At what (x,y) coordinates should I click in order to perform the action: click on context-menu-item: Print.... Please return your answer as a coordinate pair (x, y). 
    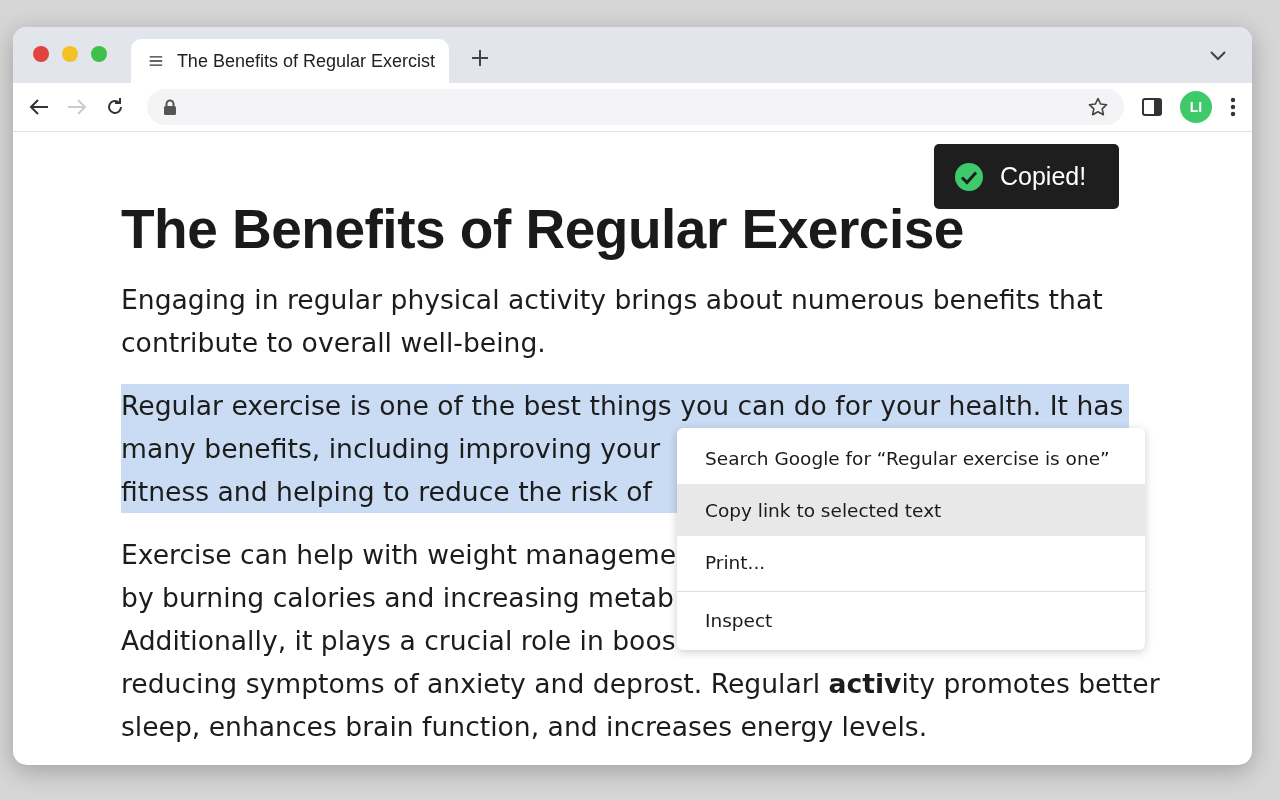
    Looking at the image, I should click on (911, 562).